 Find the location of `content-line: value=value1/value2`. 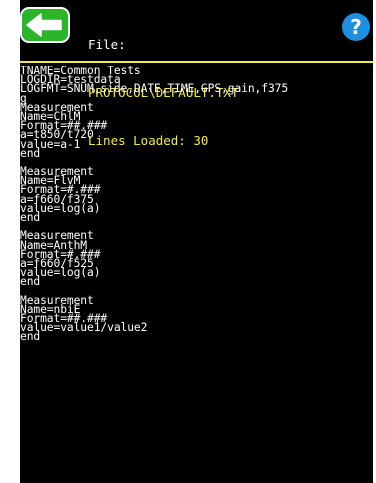

content-line: value=value1/value2 is located at coordinates (84, 328).